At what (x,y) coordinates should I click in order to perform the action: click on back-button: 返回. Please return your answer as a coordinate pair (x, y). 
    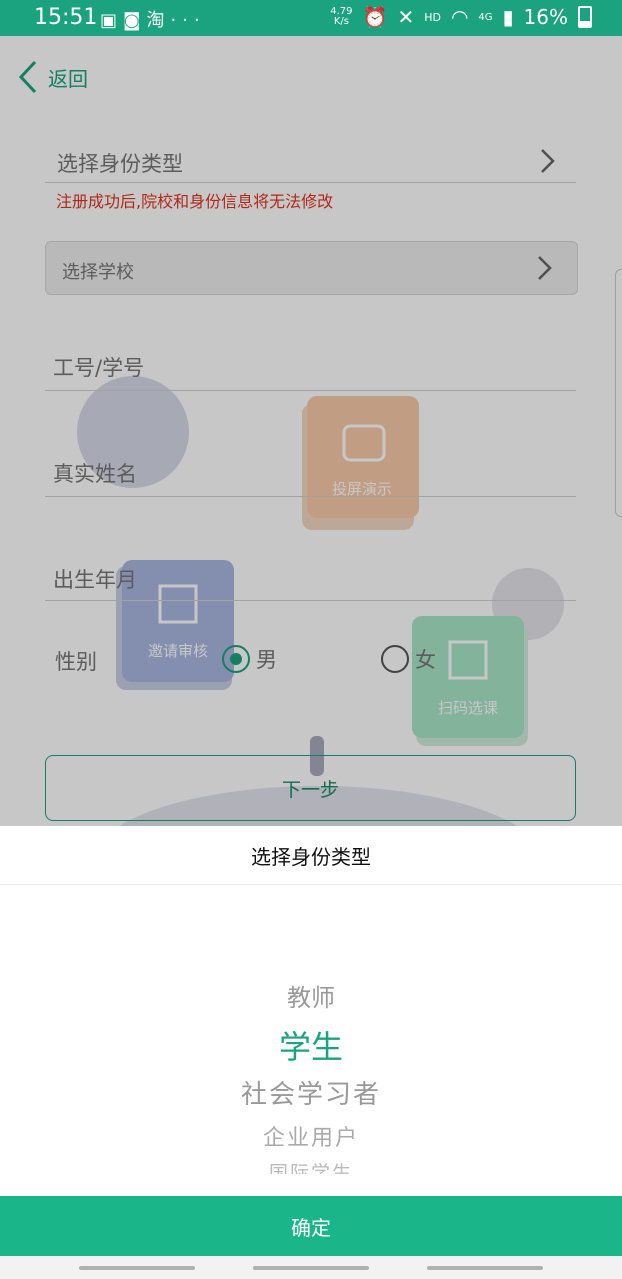
    Looking at the image, I should click on (53, 77).